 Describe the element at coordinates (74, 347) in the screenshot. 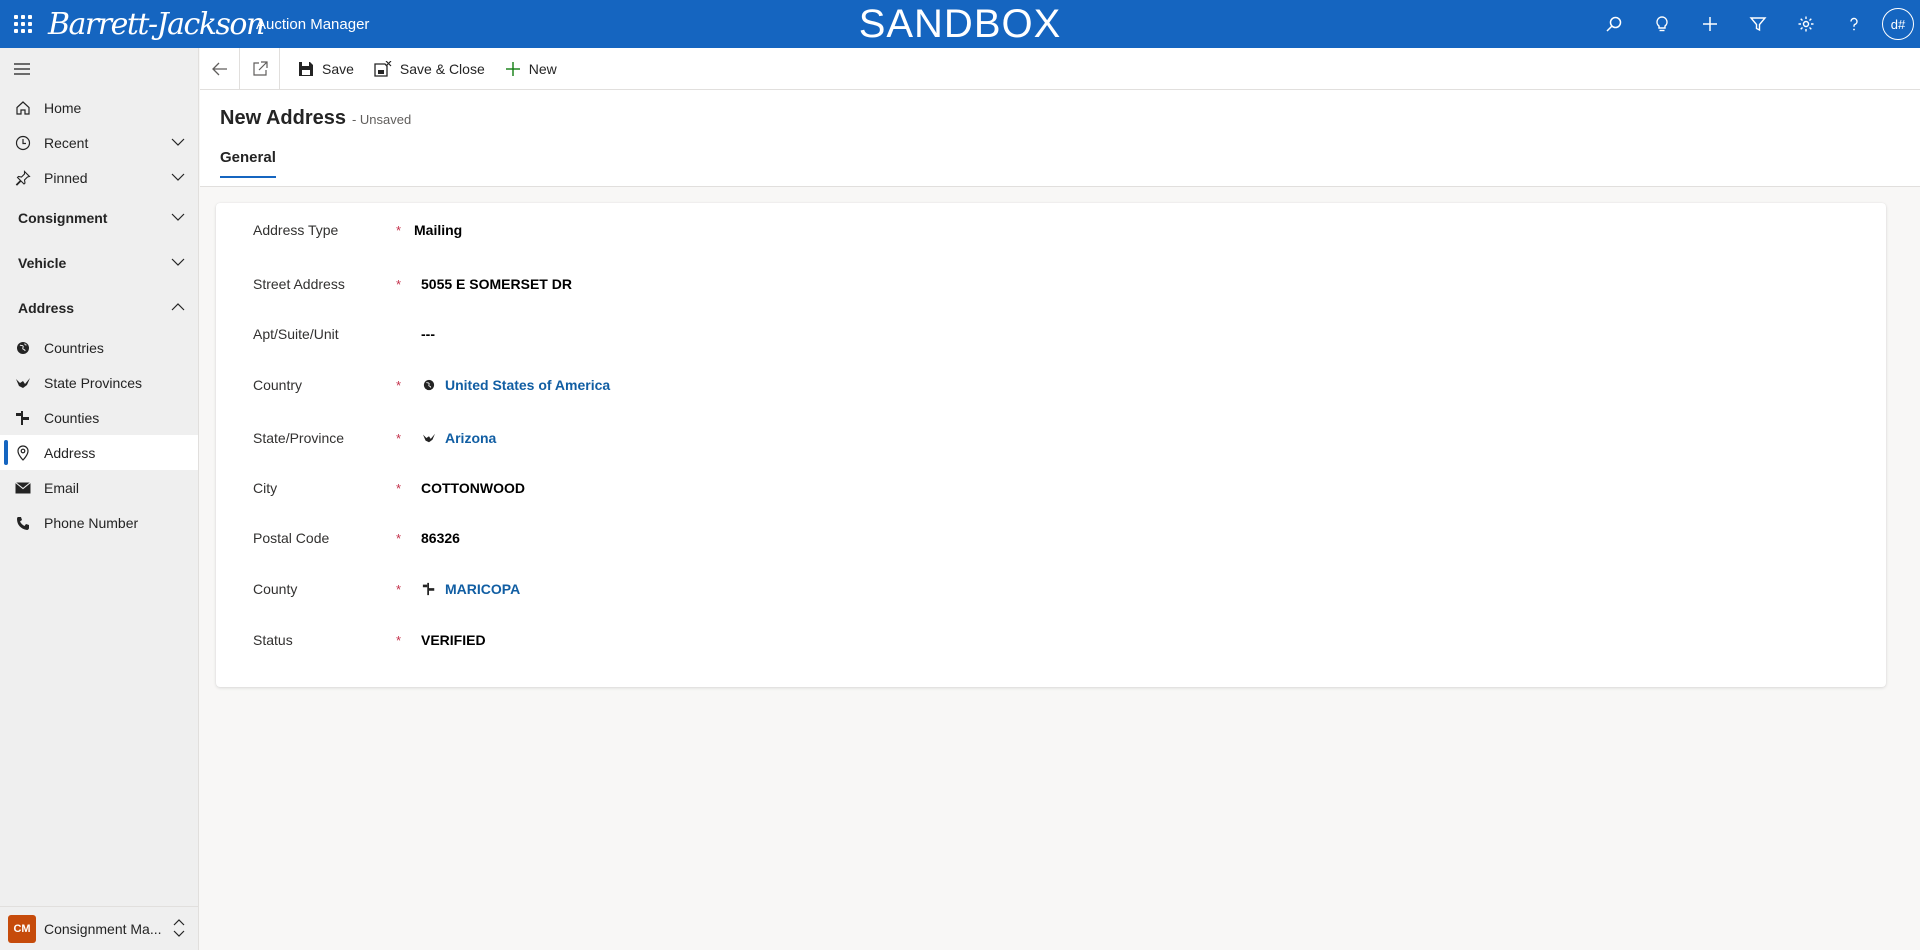

I see `sidebar-item-label: Countries` at that location.